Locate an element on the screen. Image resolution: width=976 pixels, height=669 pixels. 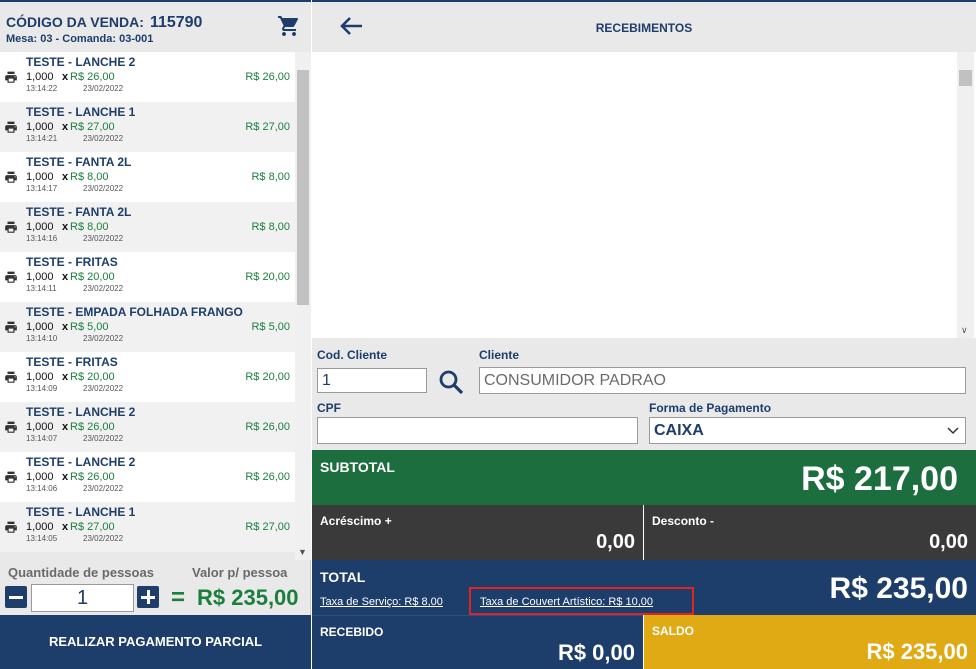
search-icon is located at coordinates (451, 382).